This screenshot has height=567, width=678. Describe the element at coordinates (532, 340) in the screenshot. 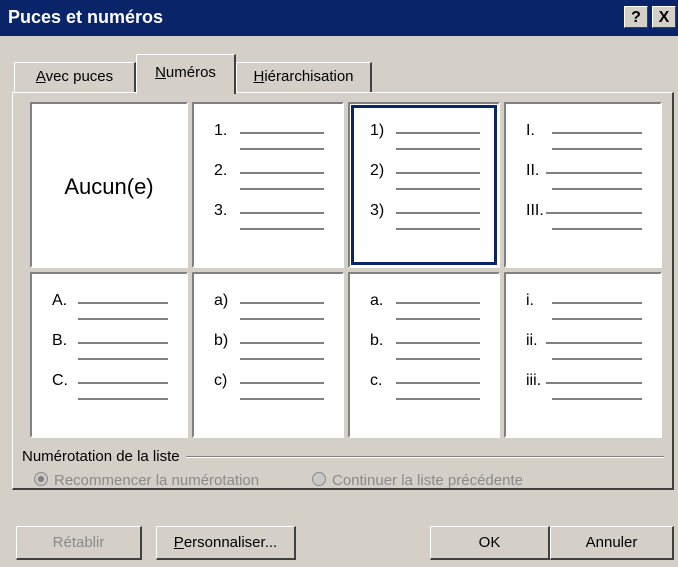

I see `style-7-marker: ii.` at that location.